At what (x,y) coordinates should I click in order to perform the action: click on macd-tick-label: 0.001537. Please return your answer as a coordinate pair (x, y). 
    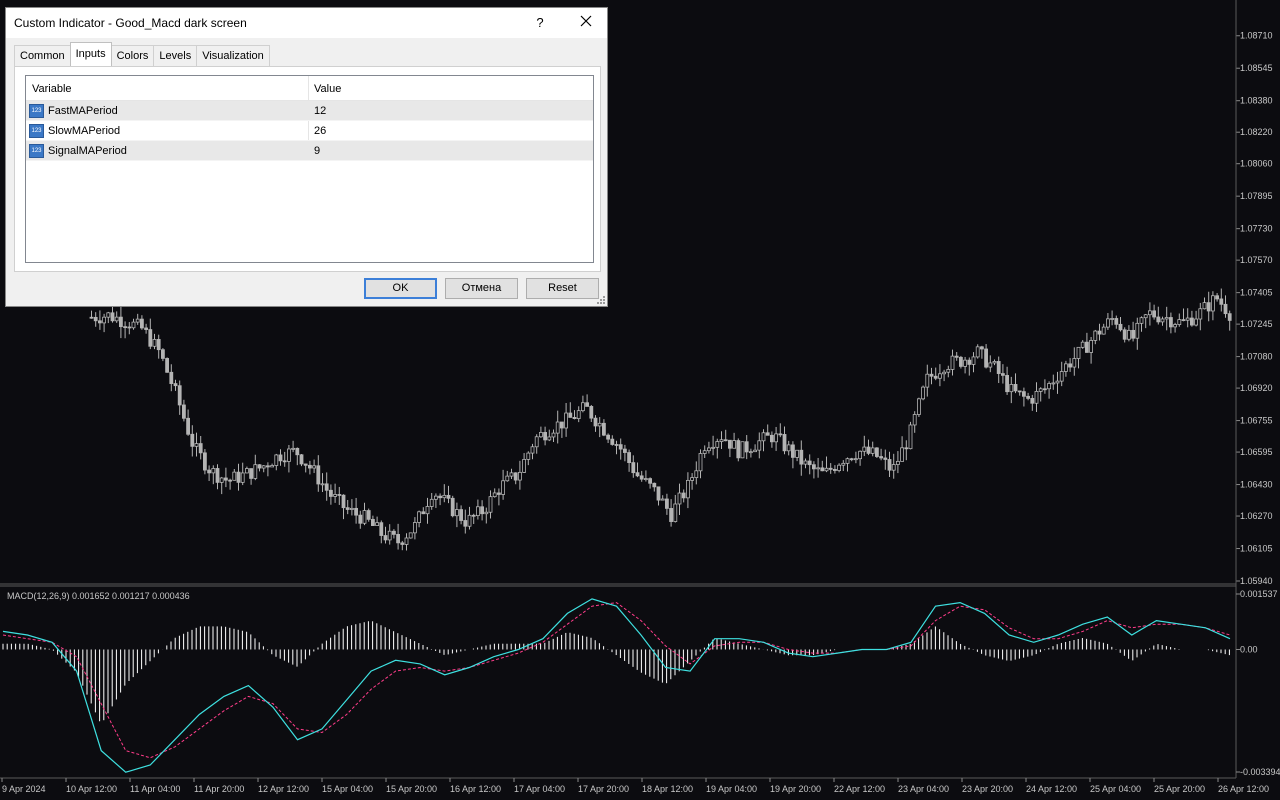
    Looking at the image, I should click on (1259, 594).